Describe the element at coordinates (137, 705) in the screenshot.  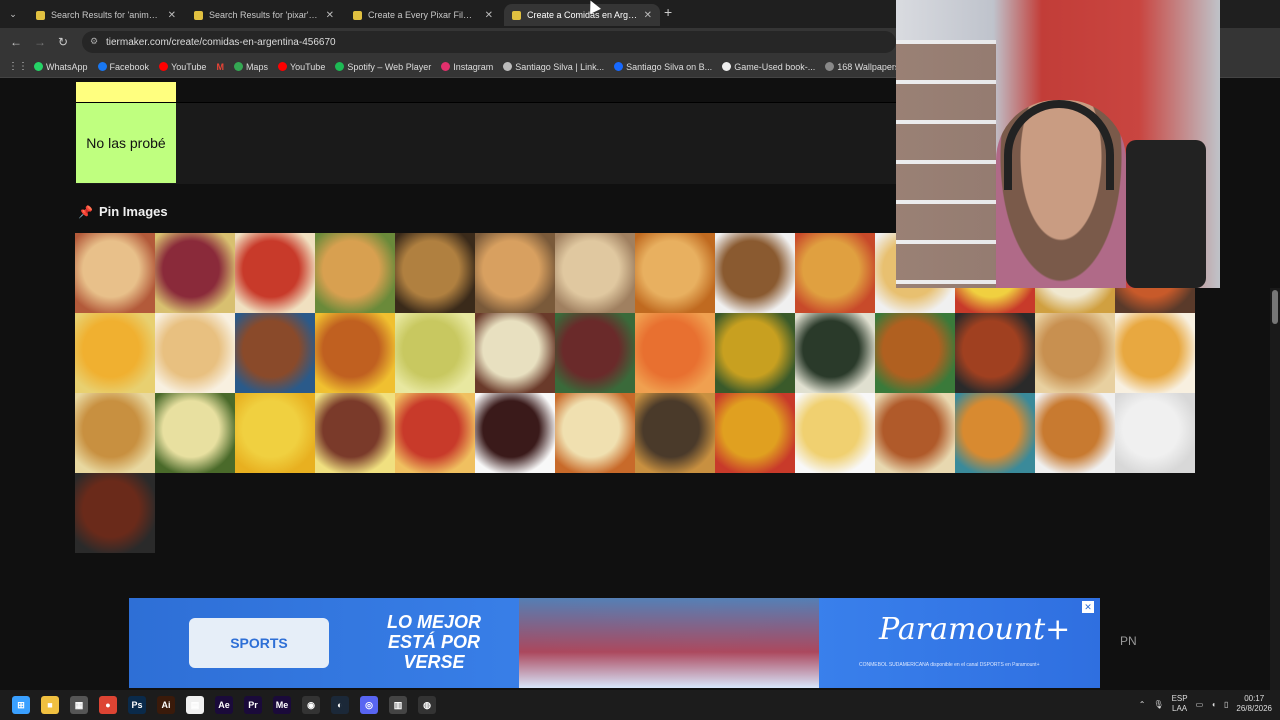
I see `photoshop-icon: Ps` at that location.